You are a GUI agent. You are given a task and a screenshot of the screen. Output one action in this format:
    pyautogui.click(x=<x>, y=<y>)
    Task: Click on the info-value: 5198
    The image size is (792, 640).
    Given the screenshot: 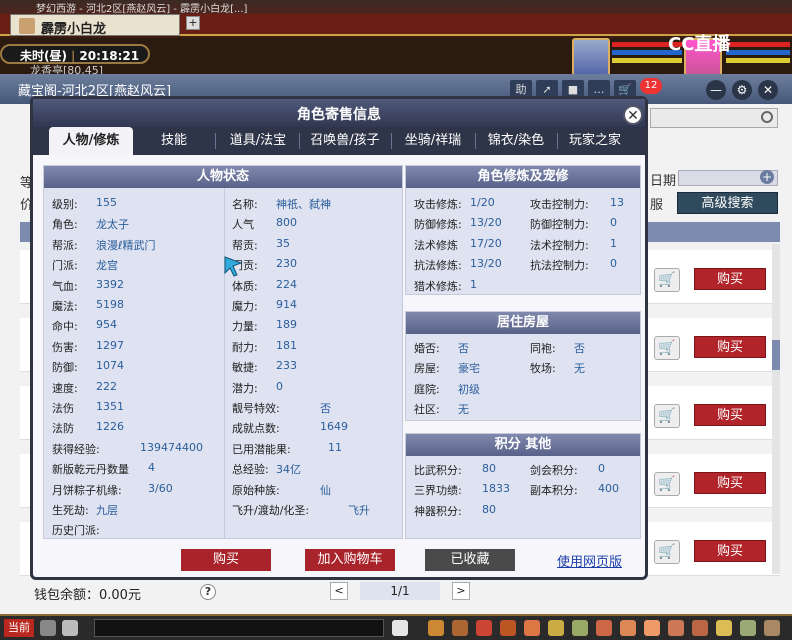 What is the action you would take?
    pyautogui.click(x=110, y=304)
    